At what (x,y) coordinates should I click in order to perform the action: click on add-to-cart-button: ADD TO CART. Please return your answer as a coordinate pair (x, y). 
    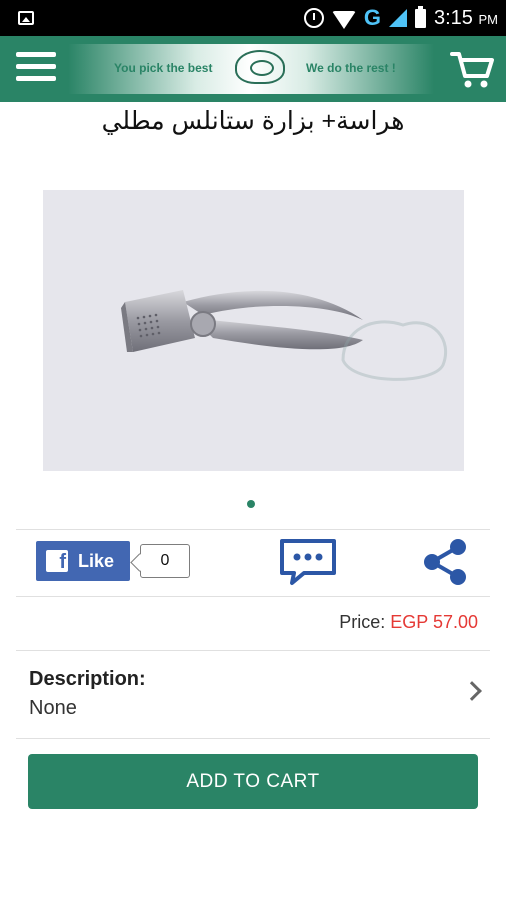
    Looking at the image, I should click on (253, 781).